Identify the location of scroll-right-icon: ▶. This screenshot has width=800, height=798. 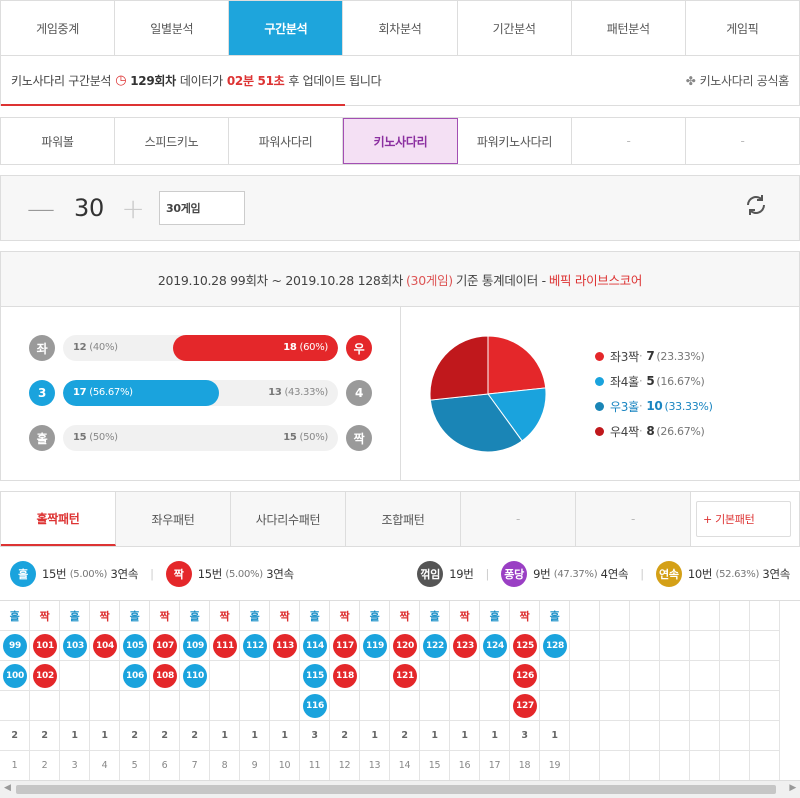
(792, 788).